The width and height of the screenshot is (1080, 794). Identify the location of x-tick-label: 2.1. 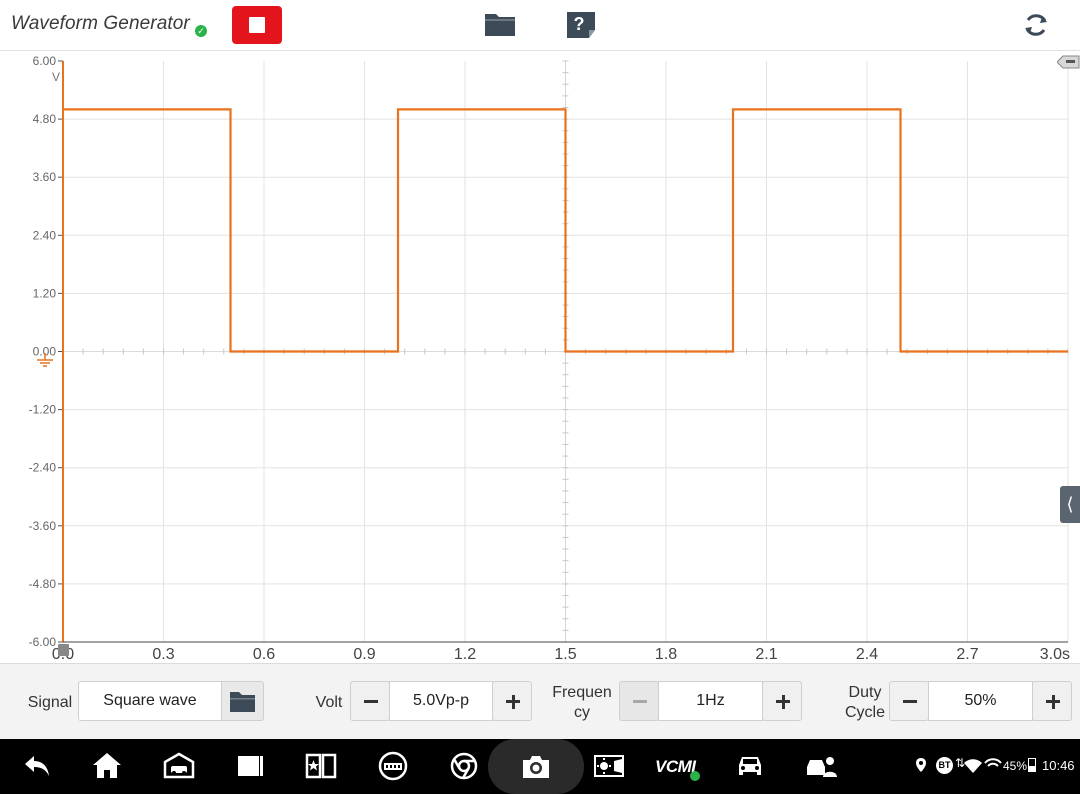
(766, 654).